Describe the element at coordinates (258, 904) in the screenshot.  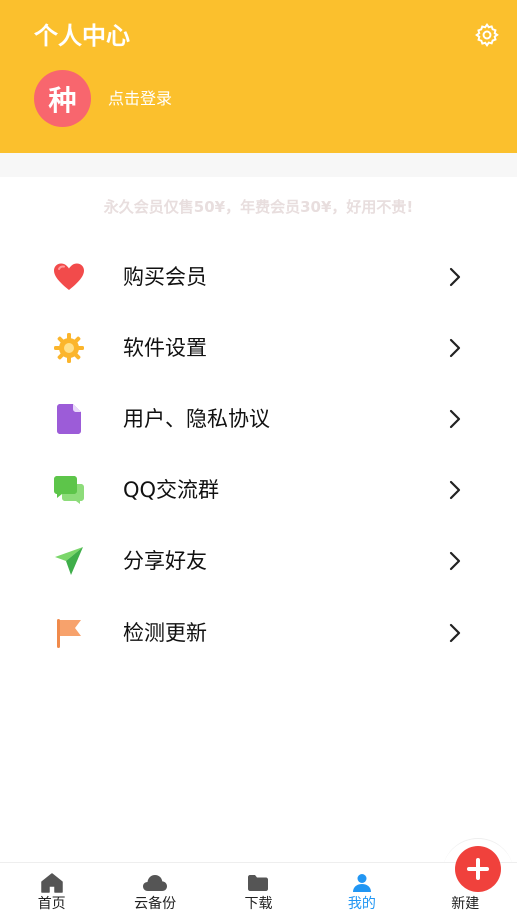
I see `tab-label: 下载` at that location.